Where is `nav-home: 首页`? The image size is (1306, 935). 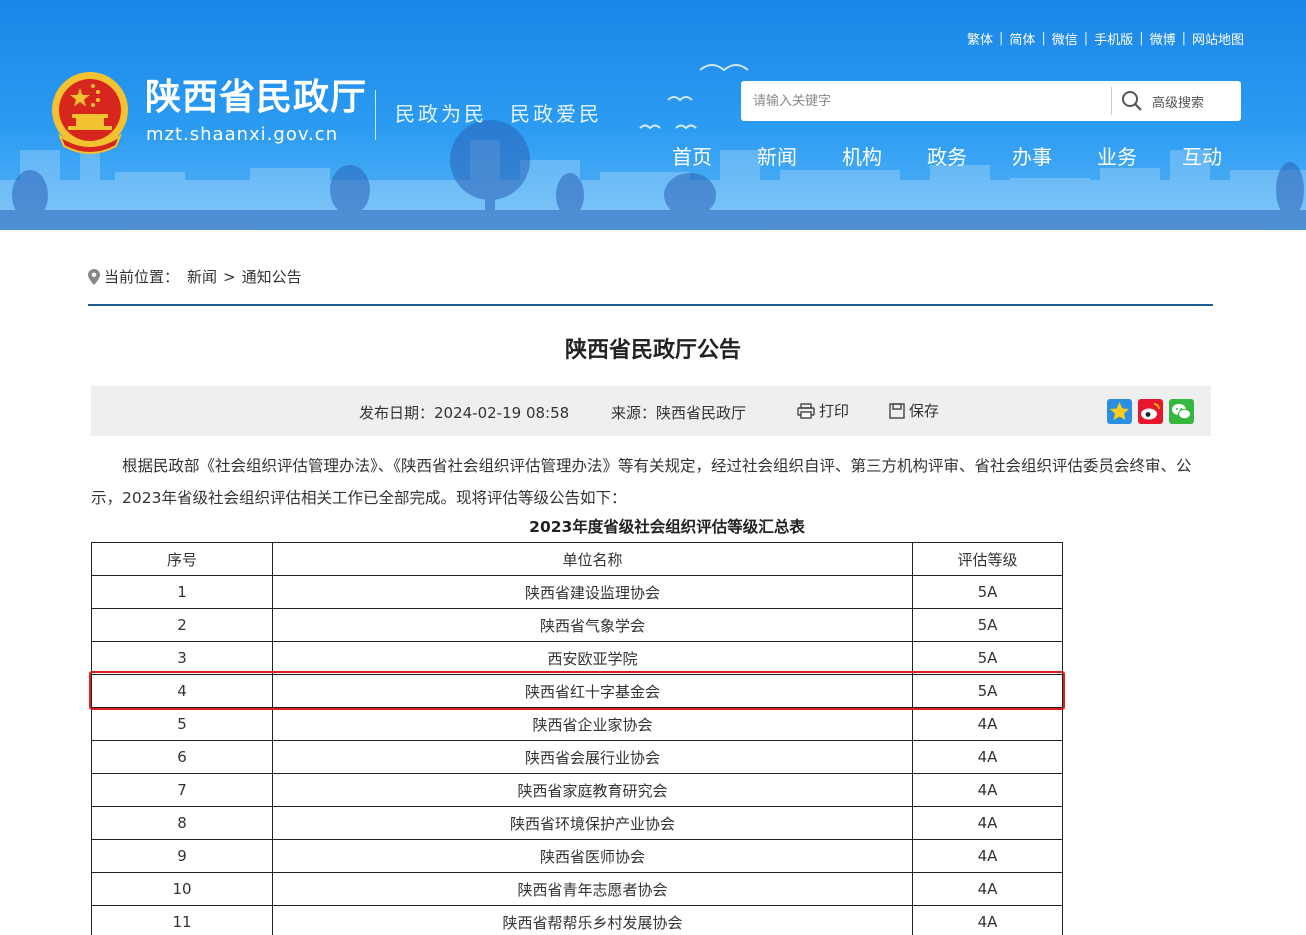
nav-home: 首页 is located at coordinates (714, 155).